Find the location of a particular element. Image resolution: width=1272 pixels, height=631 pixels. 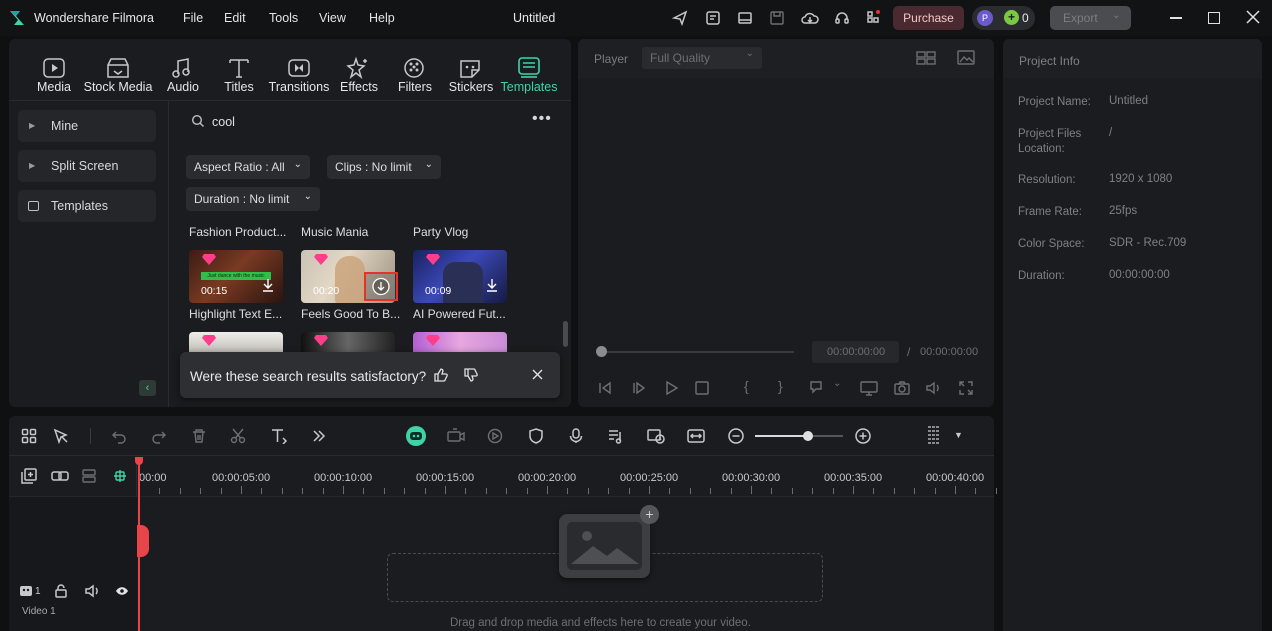

shield-icon is located at coordinates (536, 436).